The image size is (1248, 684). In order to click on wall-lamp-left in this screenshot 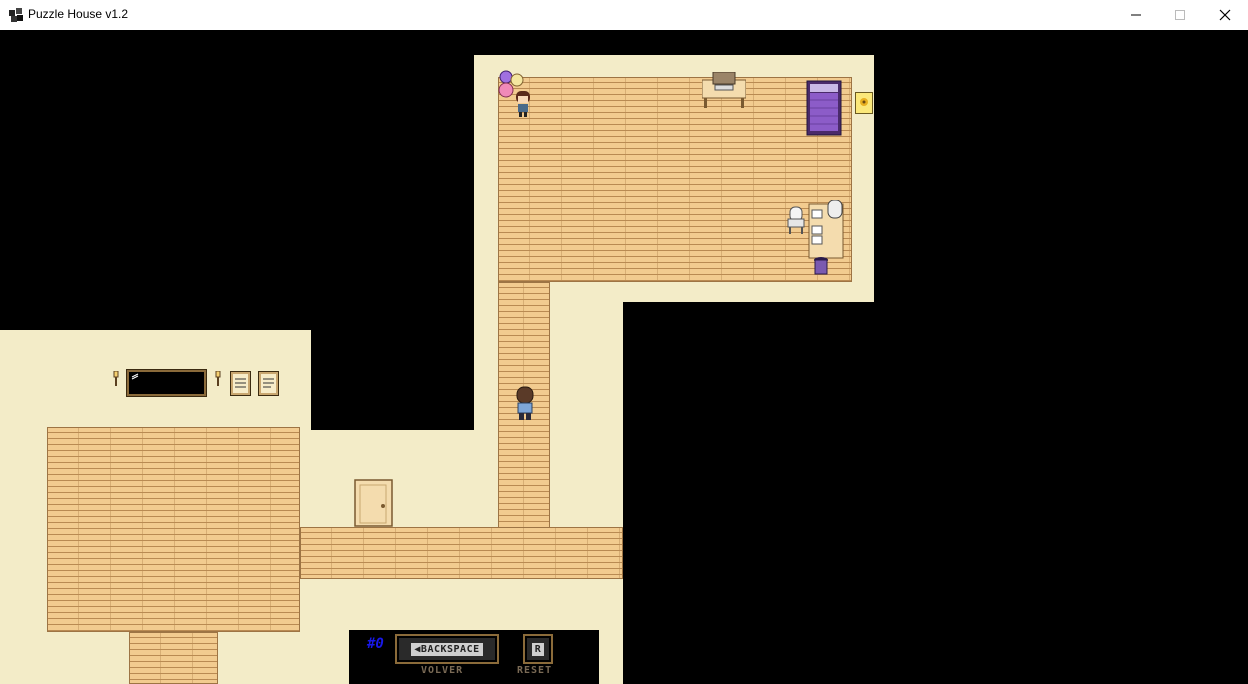, I will do `click(116, 378)`.